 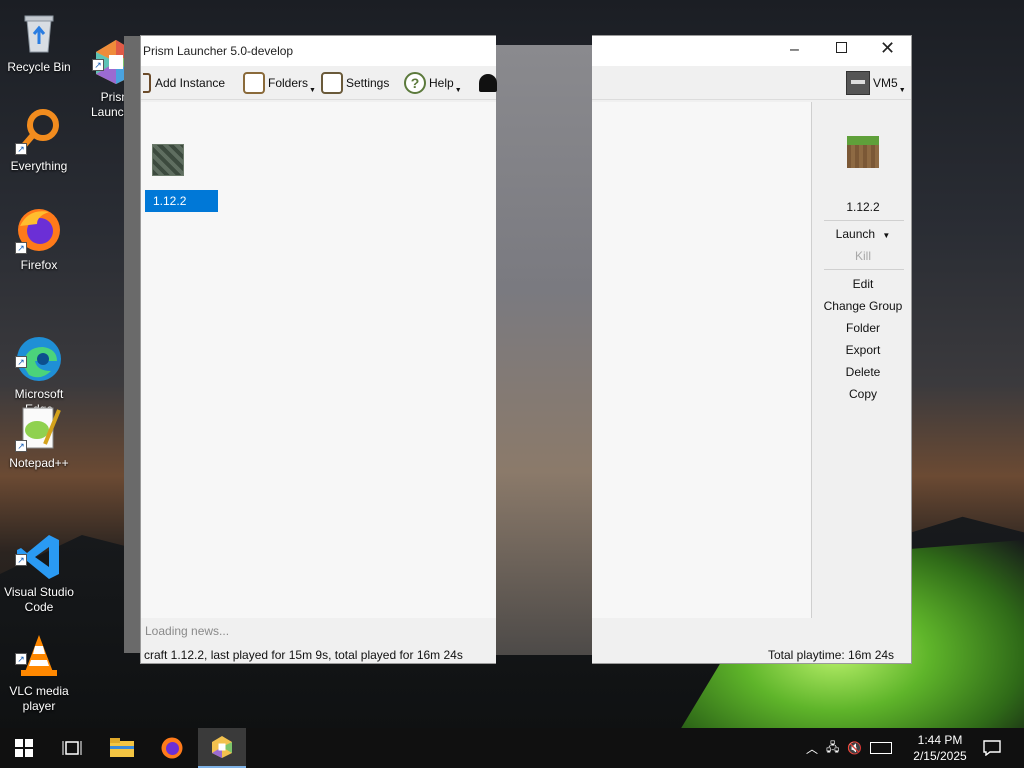 I want to click on window-title: Prism Launcher 5.0-develop, so click(x=218, y=51).